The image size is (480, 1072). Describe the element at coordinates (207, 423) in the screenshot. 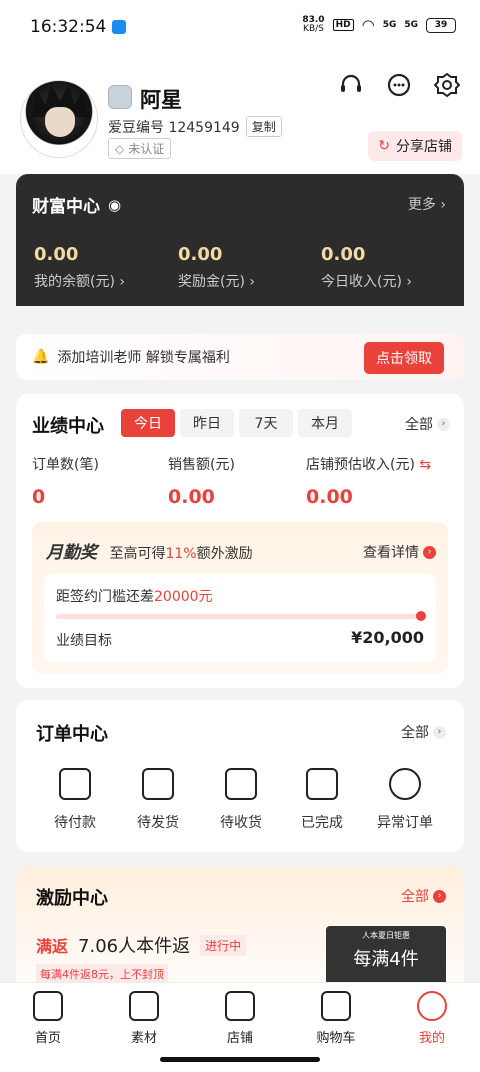

I see `tab-yesterday: 昨日` at that location.